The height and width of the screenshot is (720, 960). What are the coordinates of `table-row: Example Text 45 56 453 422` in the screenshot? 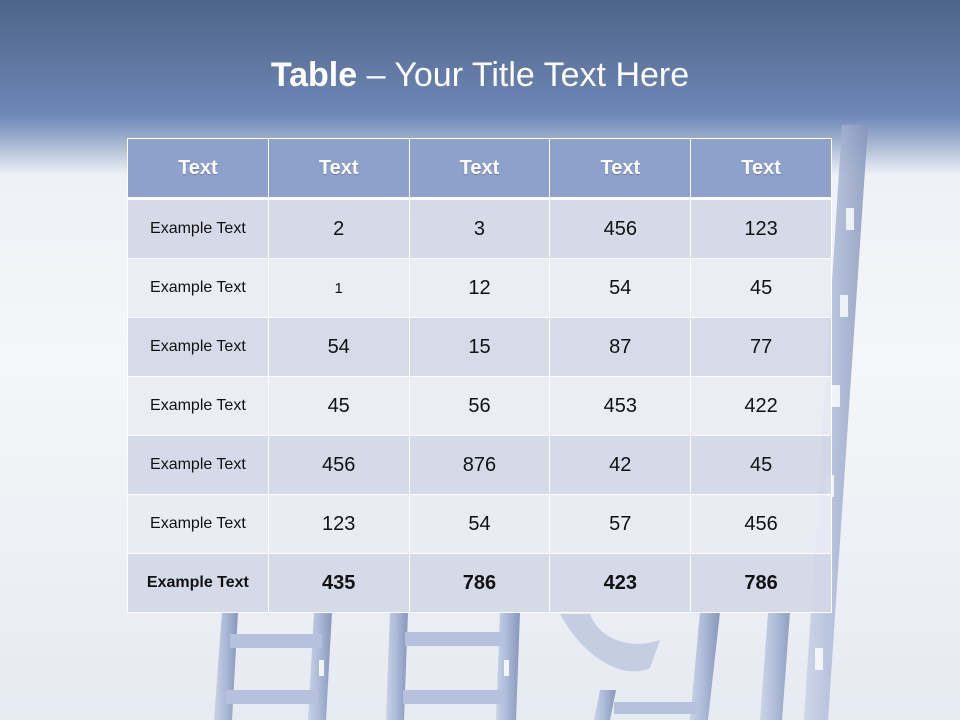 It's located at (479, 406).